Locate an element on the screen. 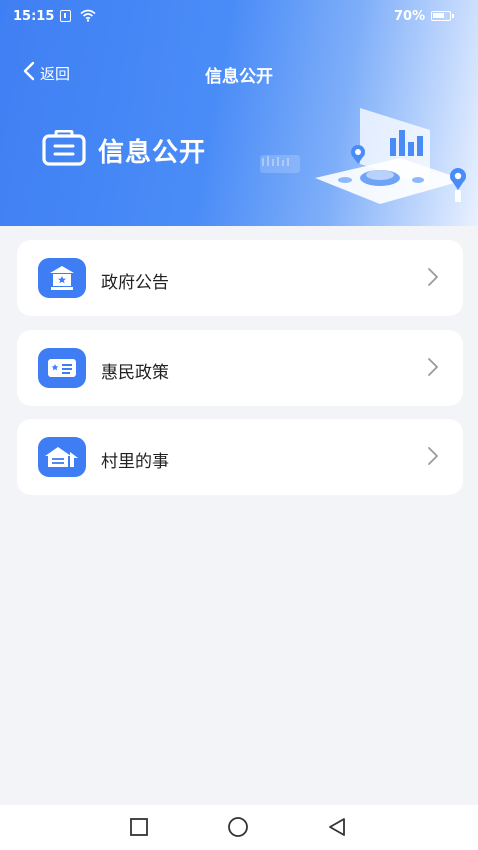 Image resolution: width=478 pixels, height=850 pixels. info-box-icon is located at coordinates (64, 149).